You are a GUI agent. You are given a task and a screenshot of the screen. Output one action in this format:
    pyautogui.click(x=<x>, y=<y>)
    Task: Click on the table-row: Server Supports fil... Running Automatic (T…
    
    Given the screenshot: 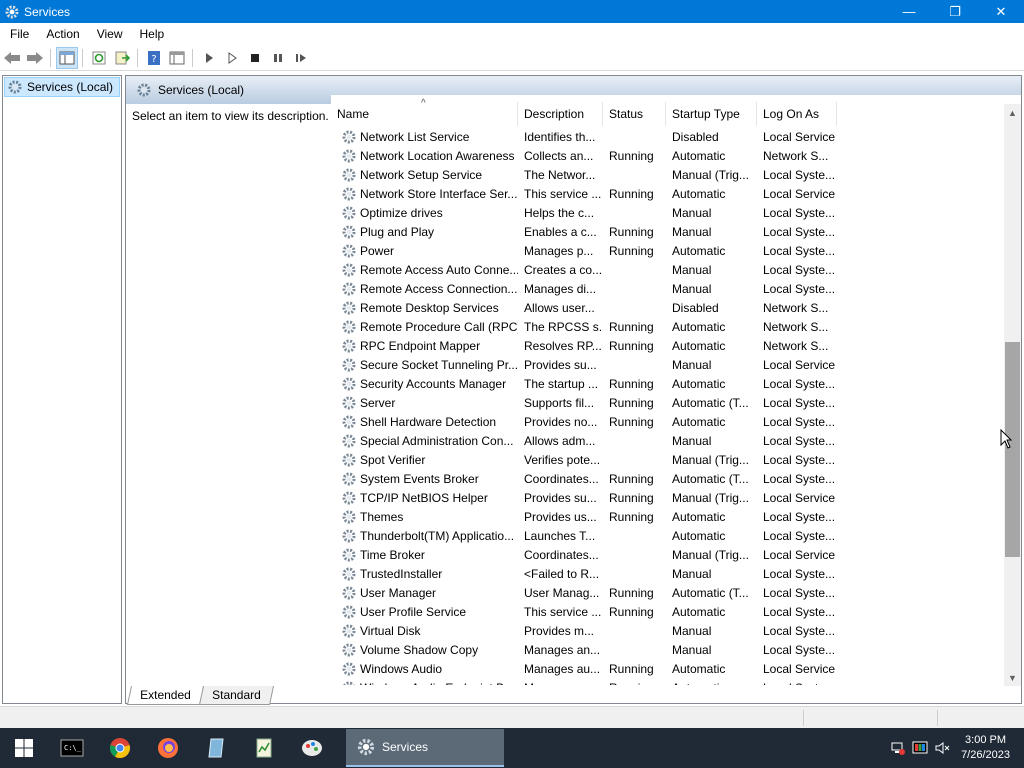 What is the action you would take?
    pyautogui.click(x=676, y=402)
    